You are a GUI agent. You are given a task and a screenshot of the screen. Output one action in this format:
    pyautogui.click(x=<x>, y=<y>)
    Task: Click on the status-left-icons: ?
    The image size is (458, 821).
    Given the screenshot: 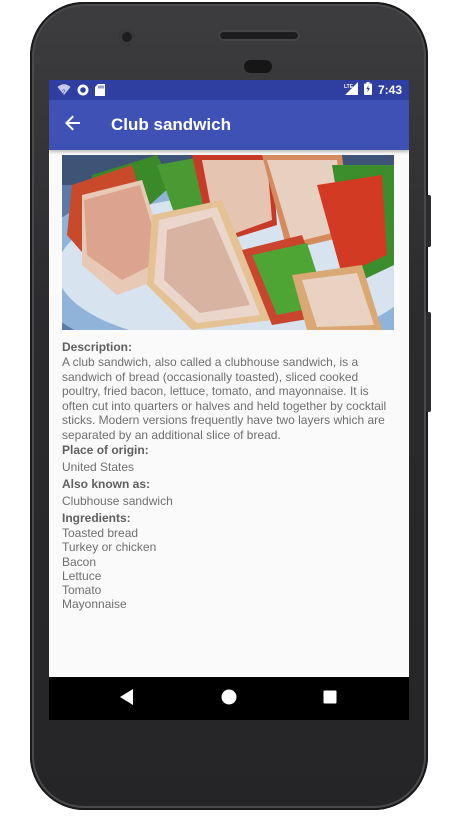 What is the action you would take?
    pyautogui.click(x=81, y=91)
    